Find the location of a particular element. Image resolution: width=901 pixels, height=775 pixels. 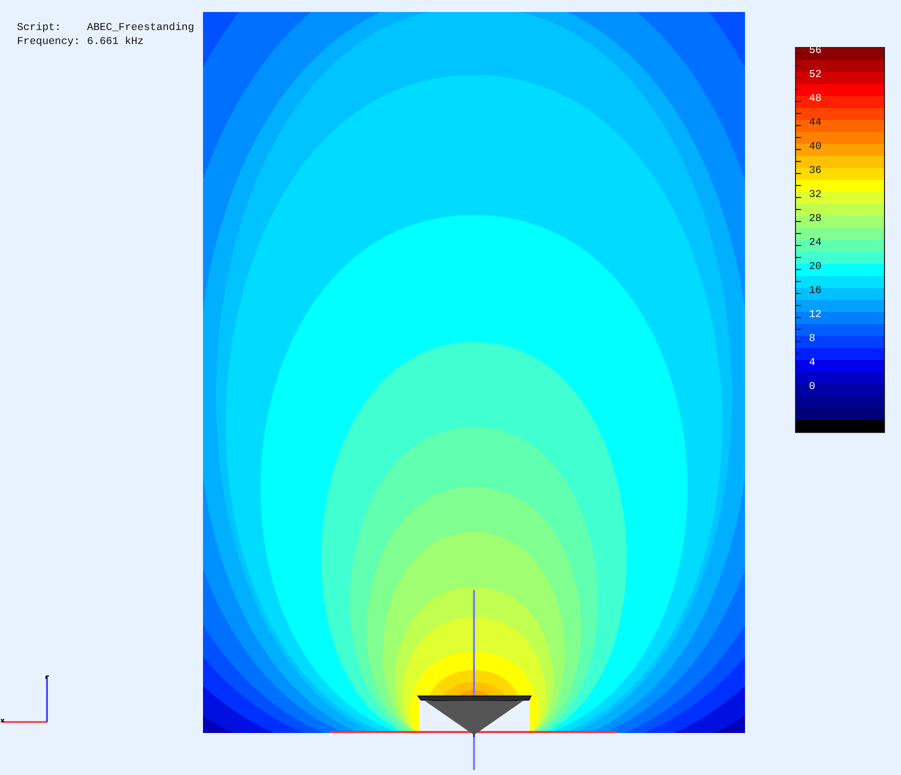

scale-label: 20 is located at coordinates (815, 267).